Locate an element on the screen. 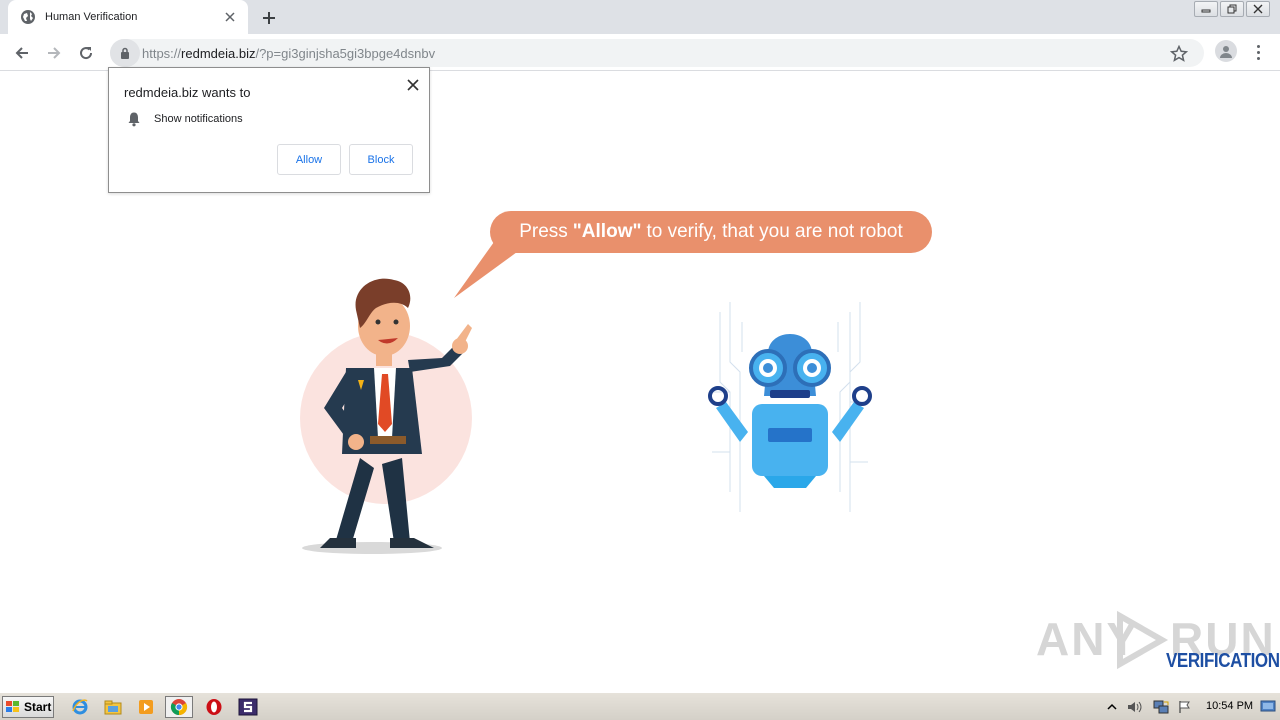 The width and height of the screenshot is (1280, 720). bubble-suffix: to verify, that you are not robot is located at coordinates (774, 231).